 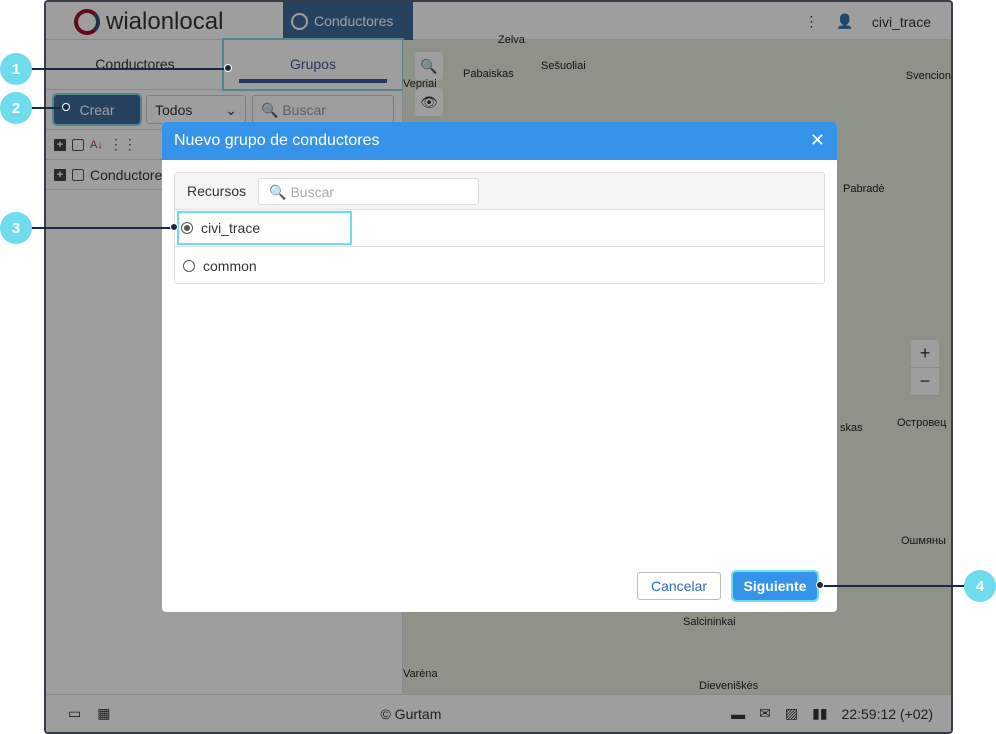 What do you see at coordinates (97, 109) in the screenshot?
I see `create-button: Crear` at bounding box center [97, 109].